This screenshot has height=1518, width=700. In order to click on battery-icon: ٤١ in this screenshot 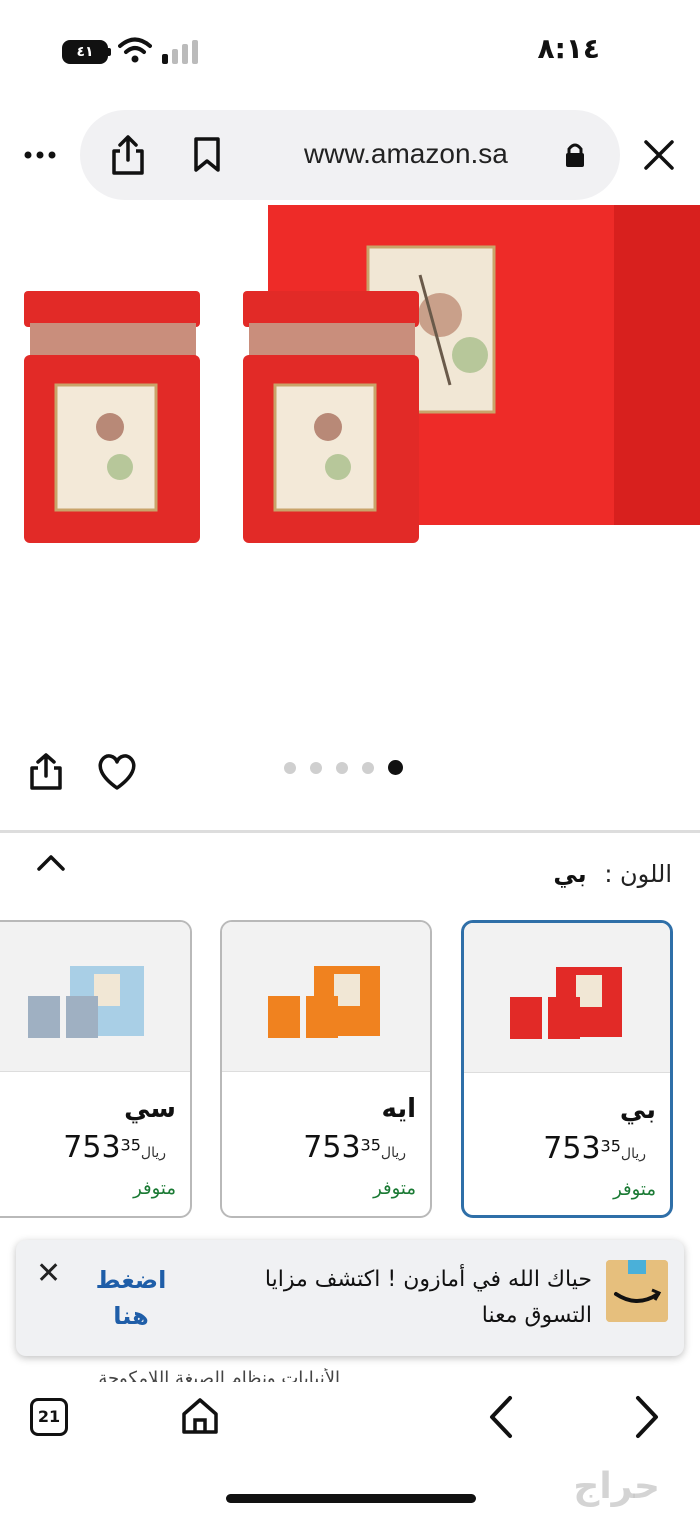, I will do `click(85, 52)`.